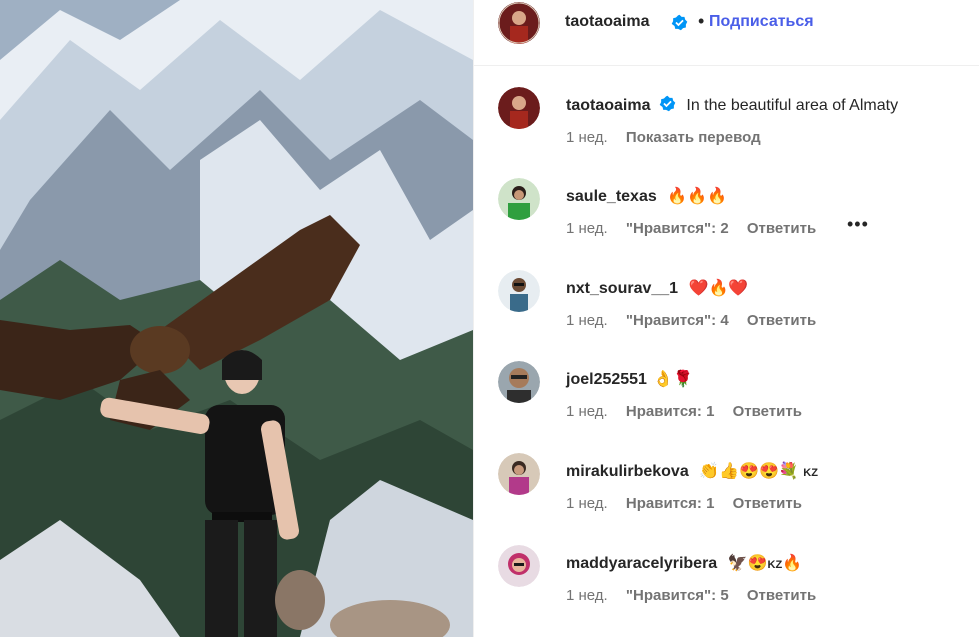 This screenshot has width=979, height=637. I want to click on caption-username: taotaoaima, so click(608, 105).